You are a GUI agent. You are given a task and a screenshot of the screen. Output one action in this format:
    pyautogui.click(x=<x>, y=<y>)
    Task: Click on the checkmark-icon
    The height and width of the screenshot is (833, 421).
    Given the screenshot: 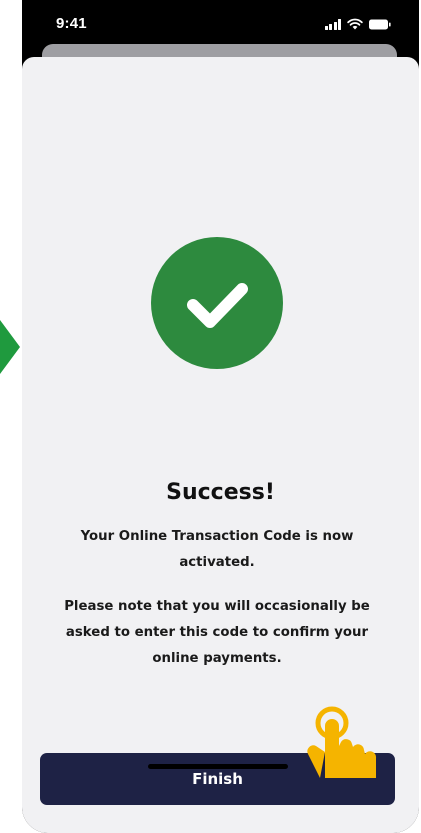 What is the action you would take?
    pyautogui.click(x=217, y=305)
    